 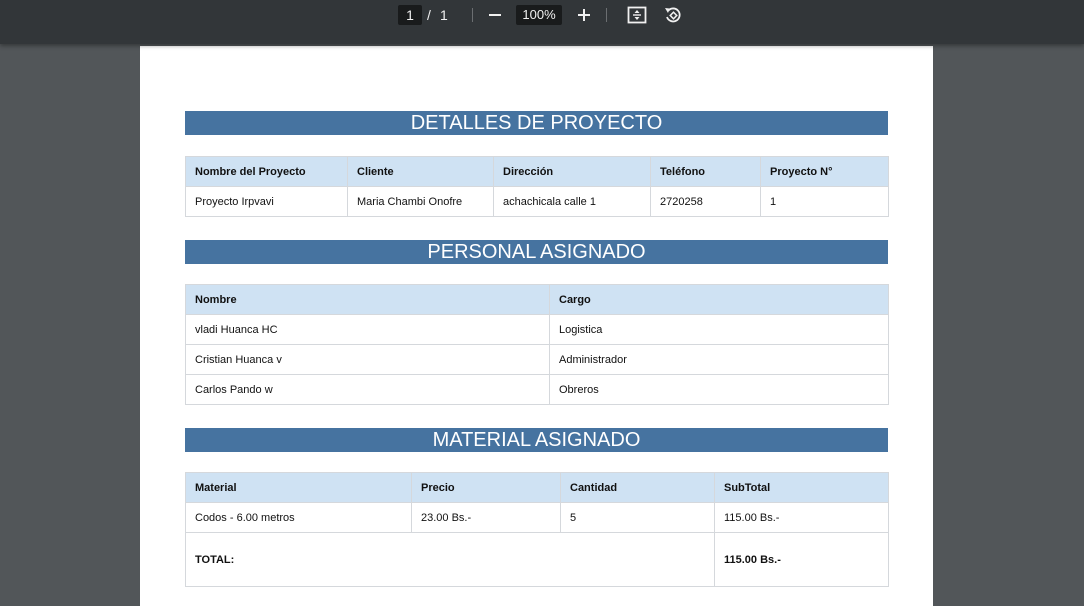 What do you see at coordinates (824, 201) in the screenshot?
I see `project-number-cell: 1` at bounding box center [824, 201].